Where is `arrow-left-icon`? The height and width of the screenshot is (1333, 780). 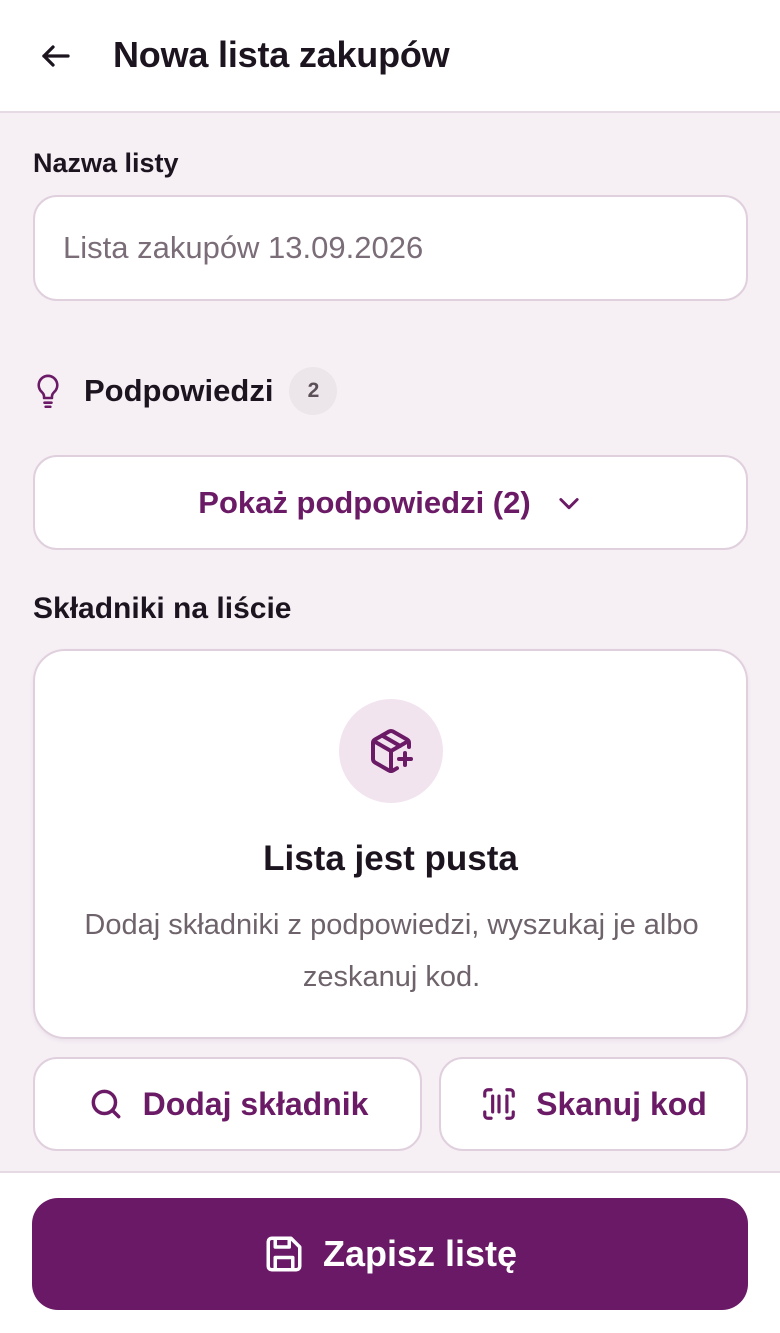 arrow-left-icon is located at coordinates (56, 56).